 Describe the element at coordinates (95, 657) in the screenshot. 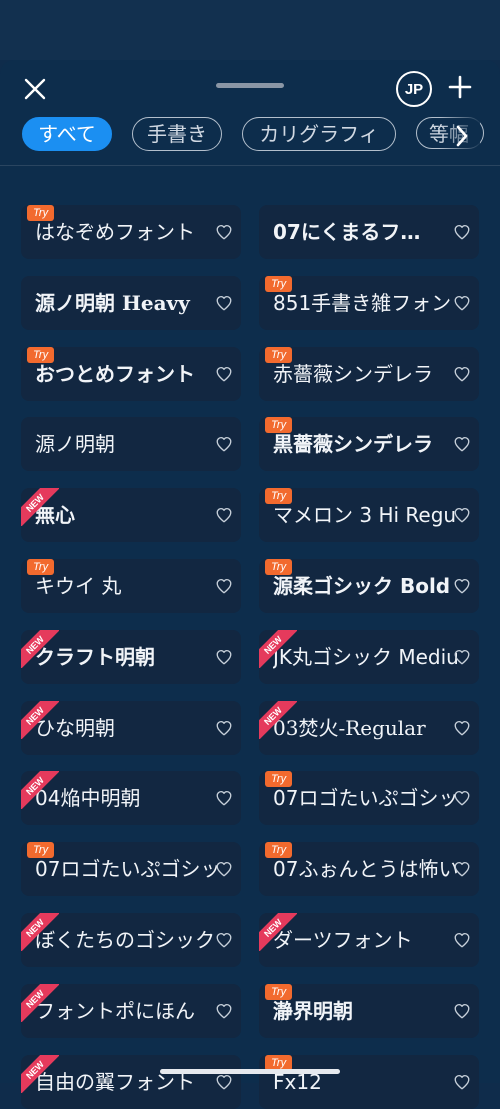

I see `font-name: クラフト明朝` at that location.